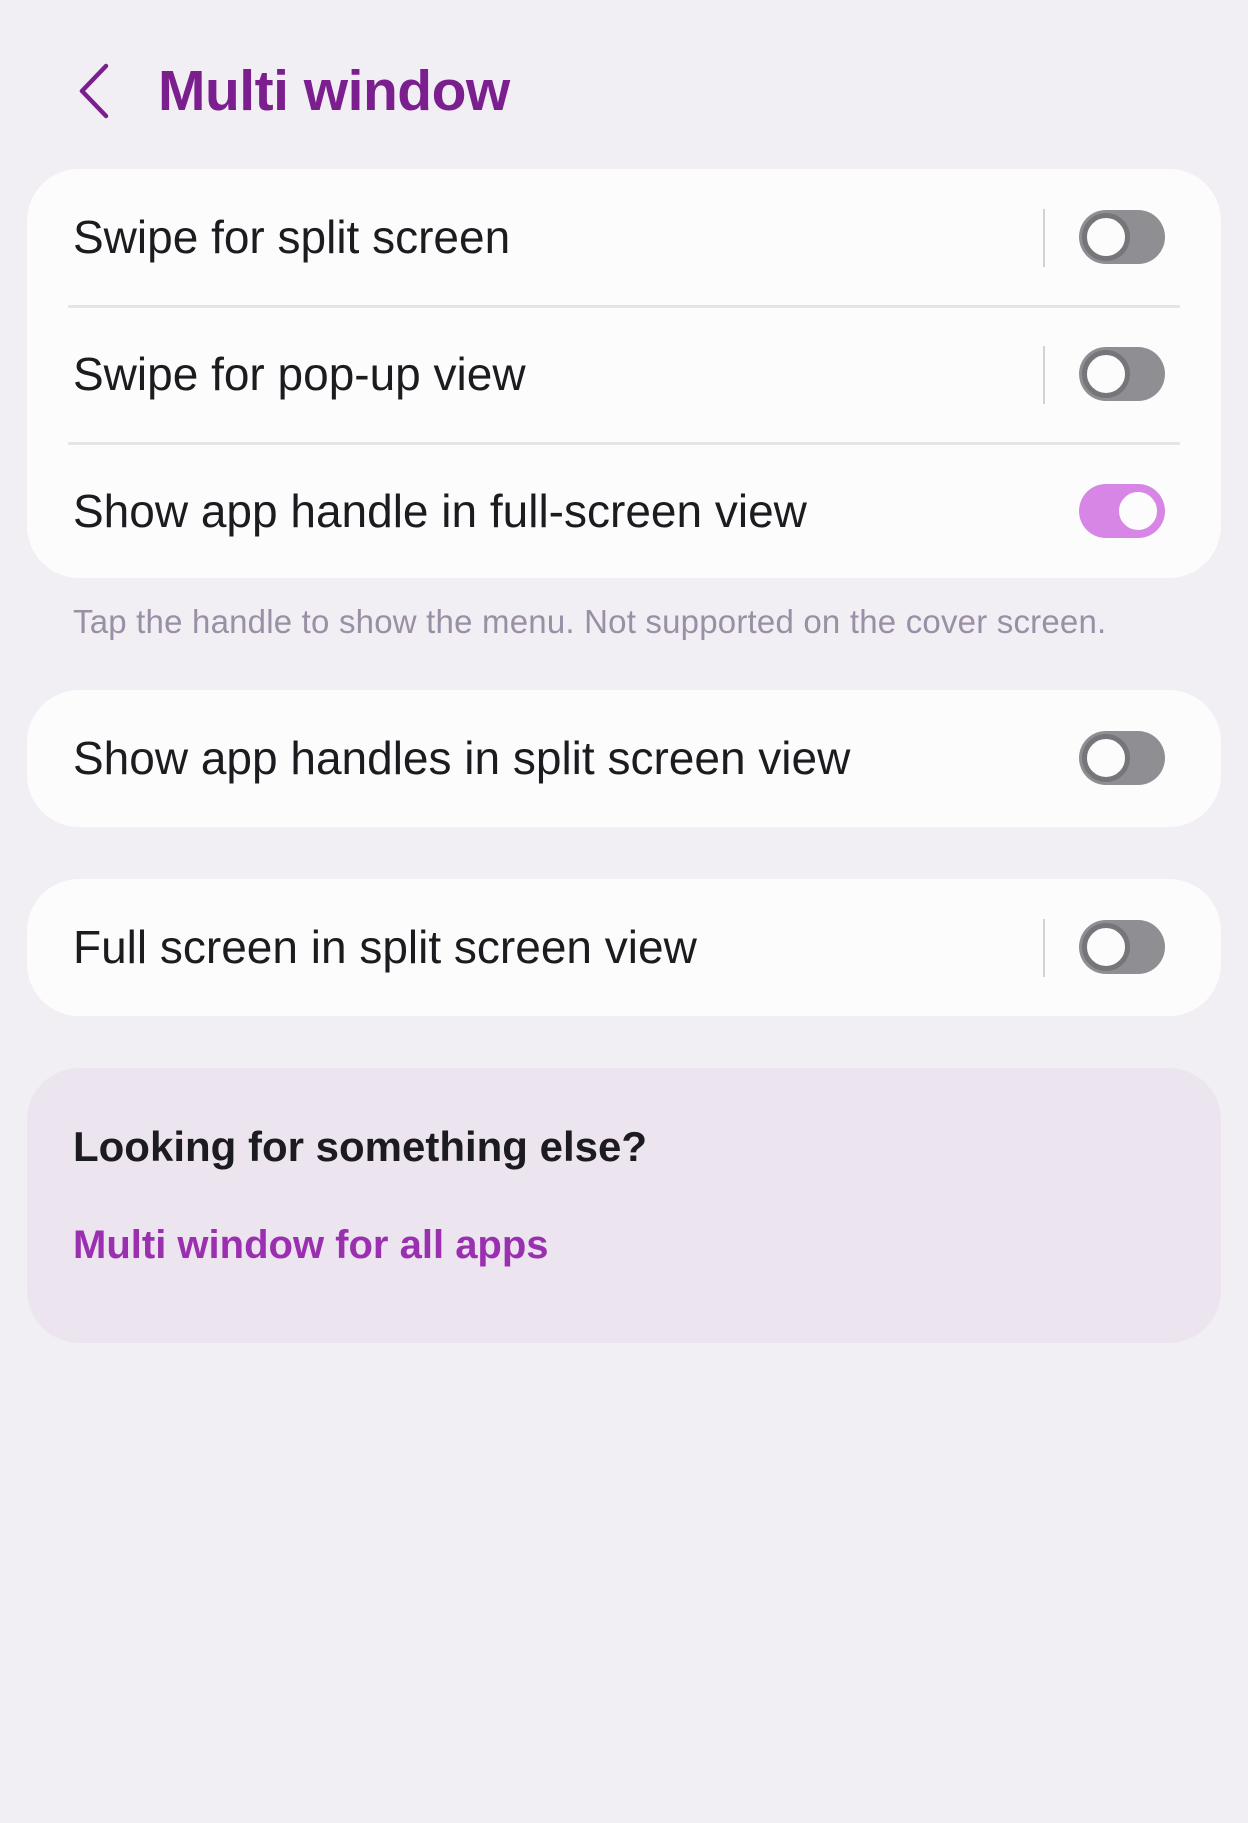  What do you see at coordinates (385, 947) in the screenshot?
I see `setting-label: Full screen in split screen view` at bounding box center [385, 947].